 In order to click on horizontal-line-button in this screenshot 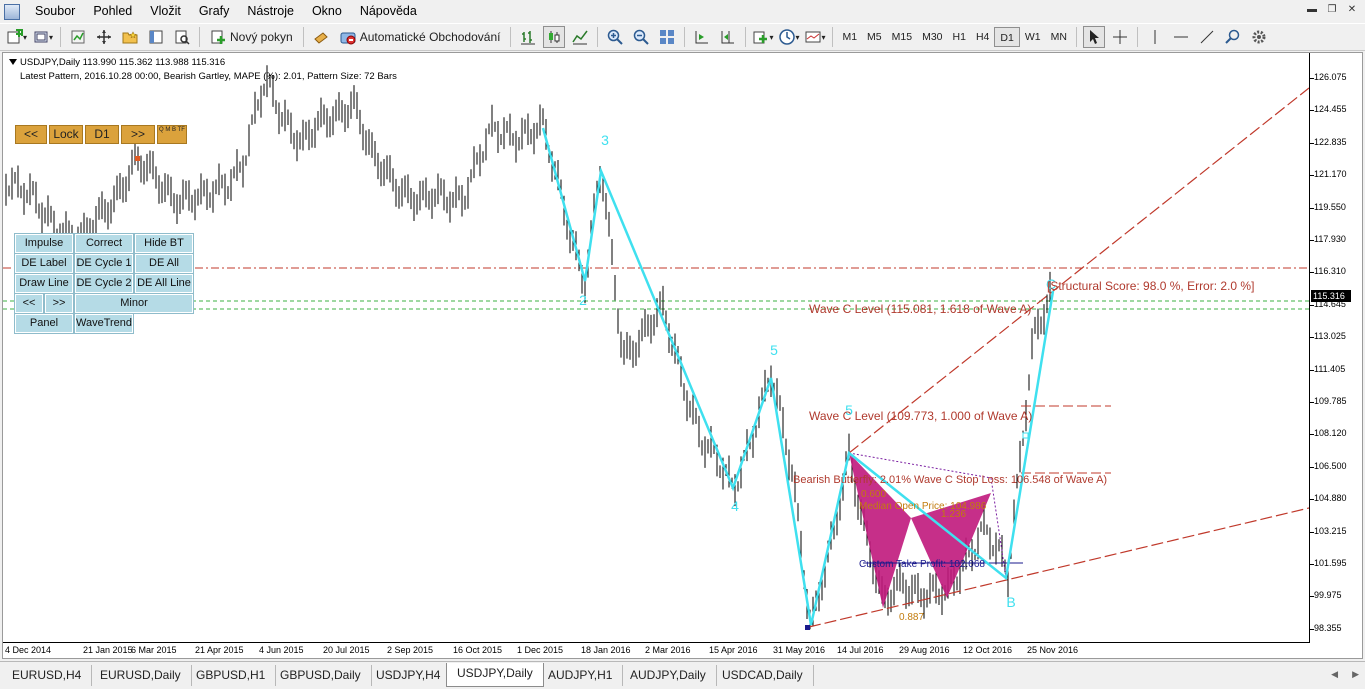, I will do `click(1181, 37)`.